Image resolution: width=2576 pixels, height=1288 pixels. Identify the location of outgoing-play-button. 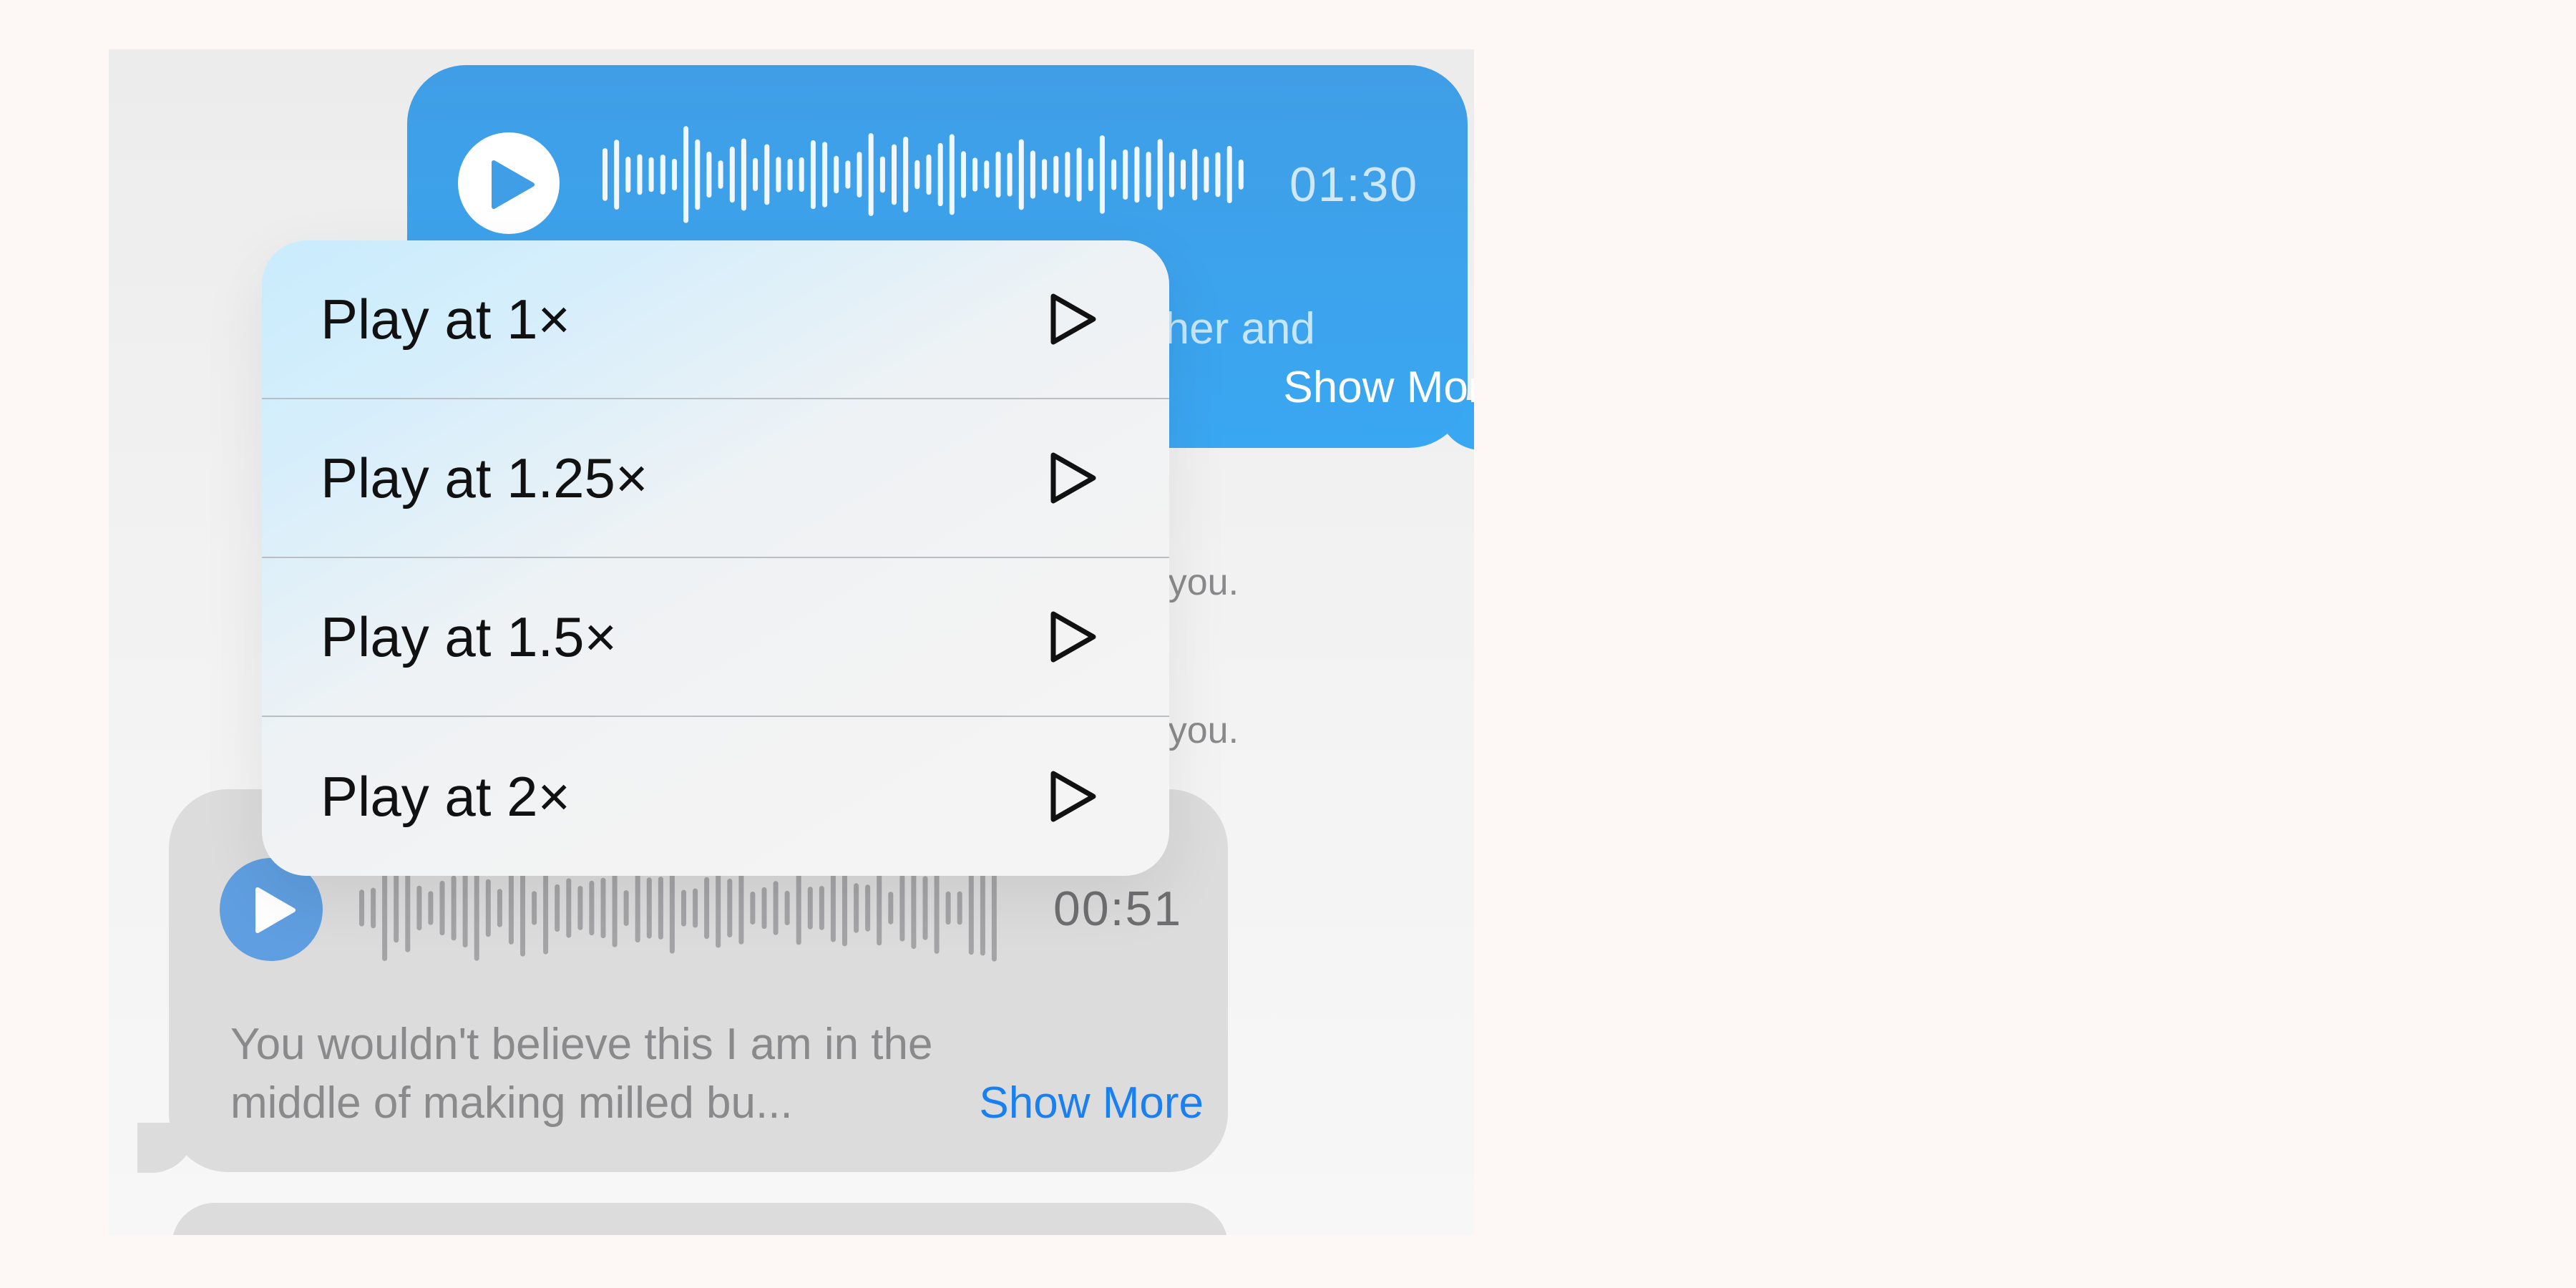
(509, 183).